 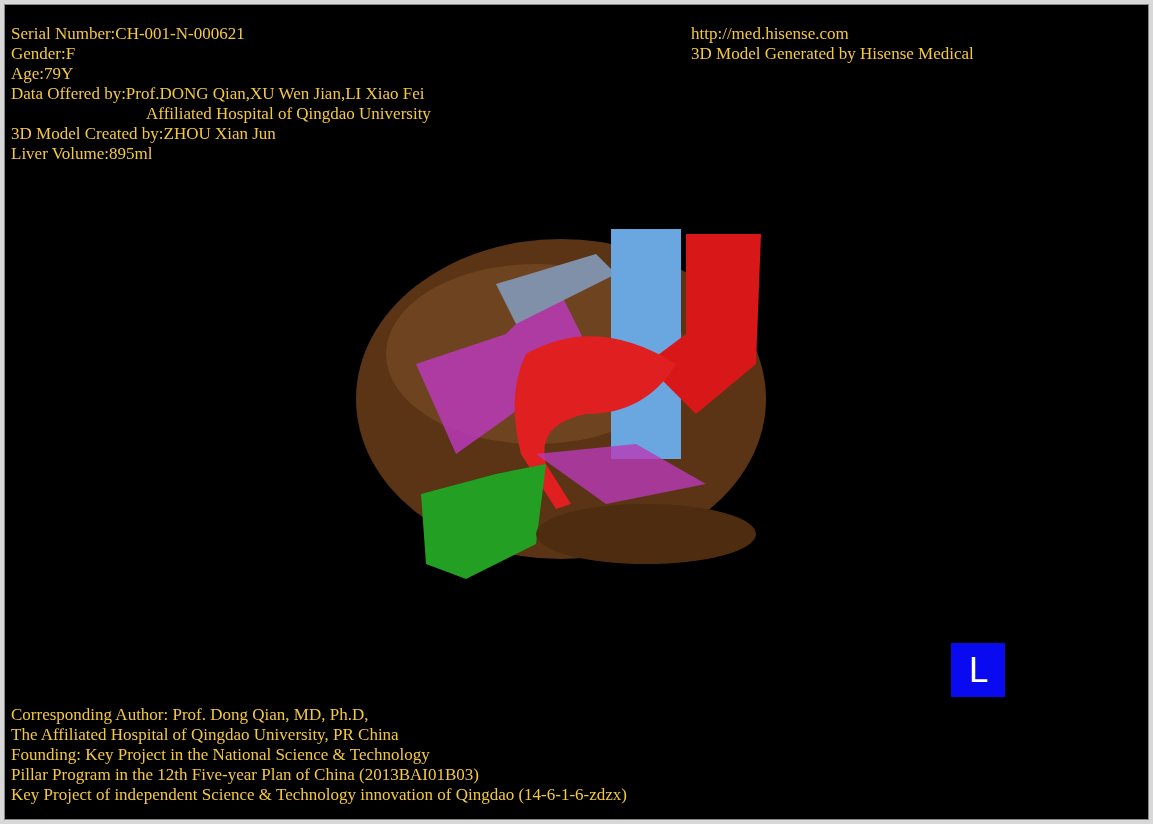 What do you see at coordinates (205, 735) in the screenshot?
I see `credit-line: The Affiliated Hospital of Qingdao University, PR China` at bounding box center [205, 735].